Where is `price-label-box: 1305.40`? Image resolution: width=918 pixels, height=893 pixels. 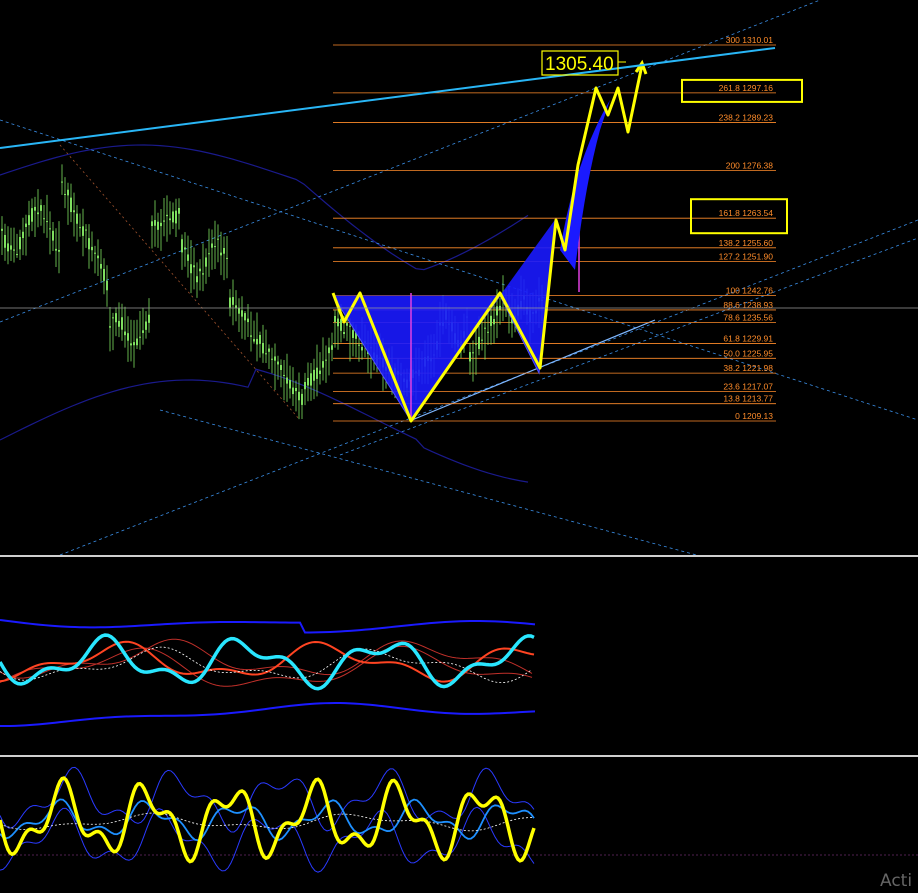 price-label-box: 1305.40 is located at coordinates (583, 63).